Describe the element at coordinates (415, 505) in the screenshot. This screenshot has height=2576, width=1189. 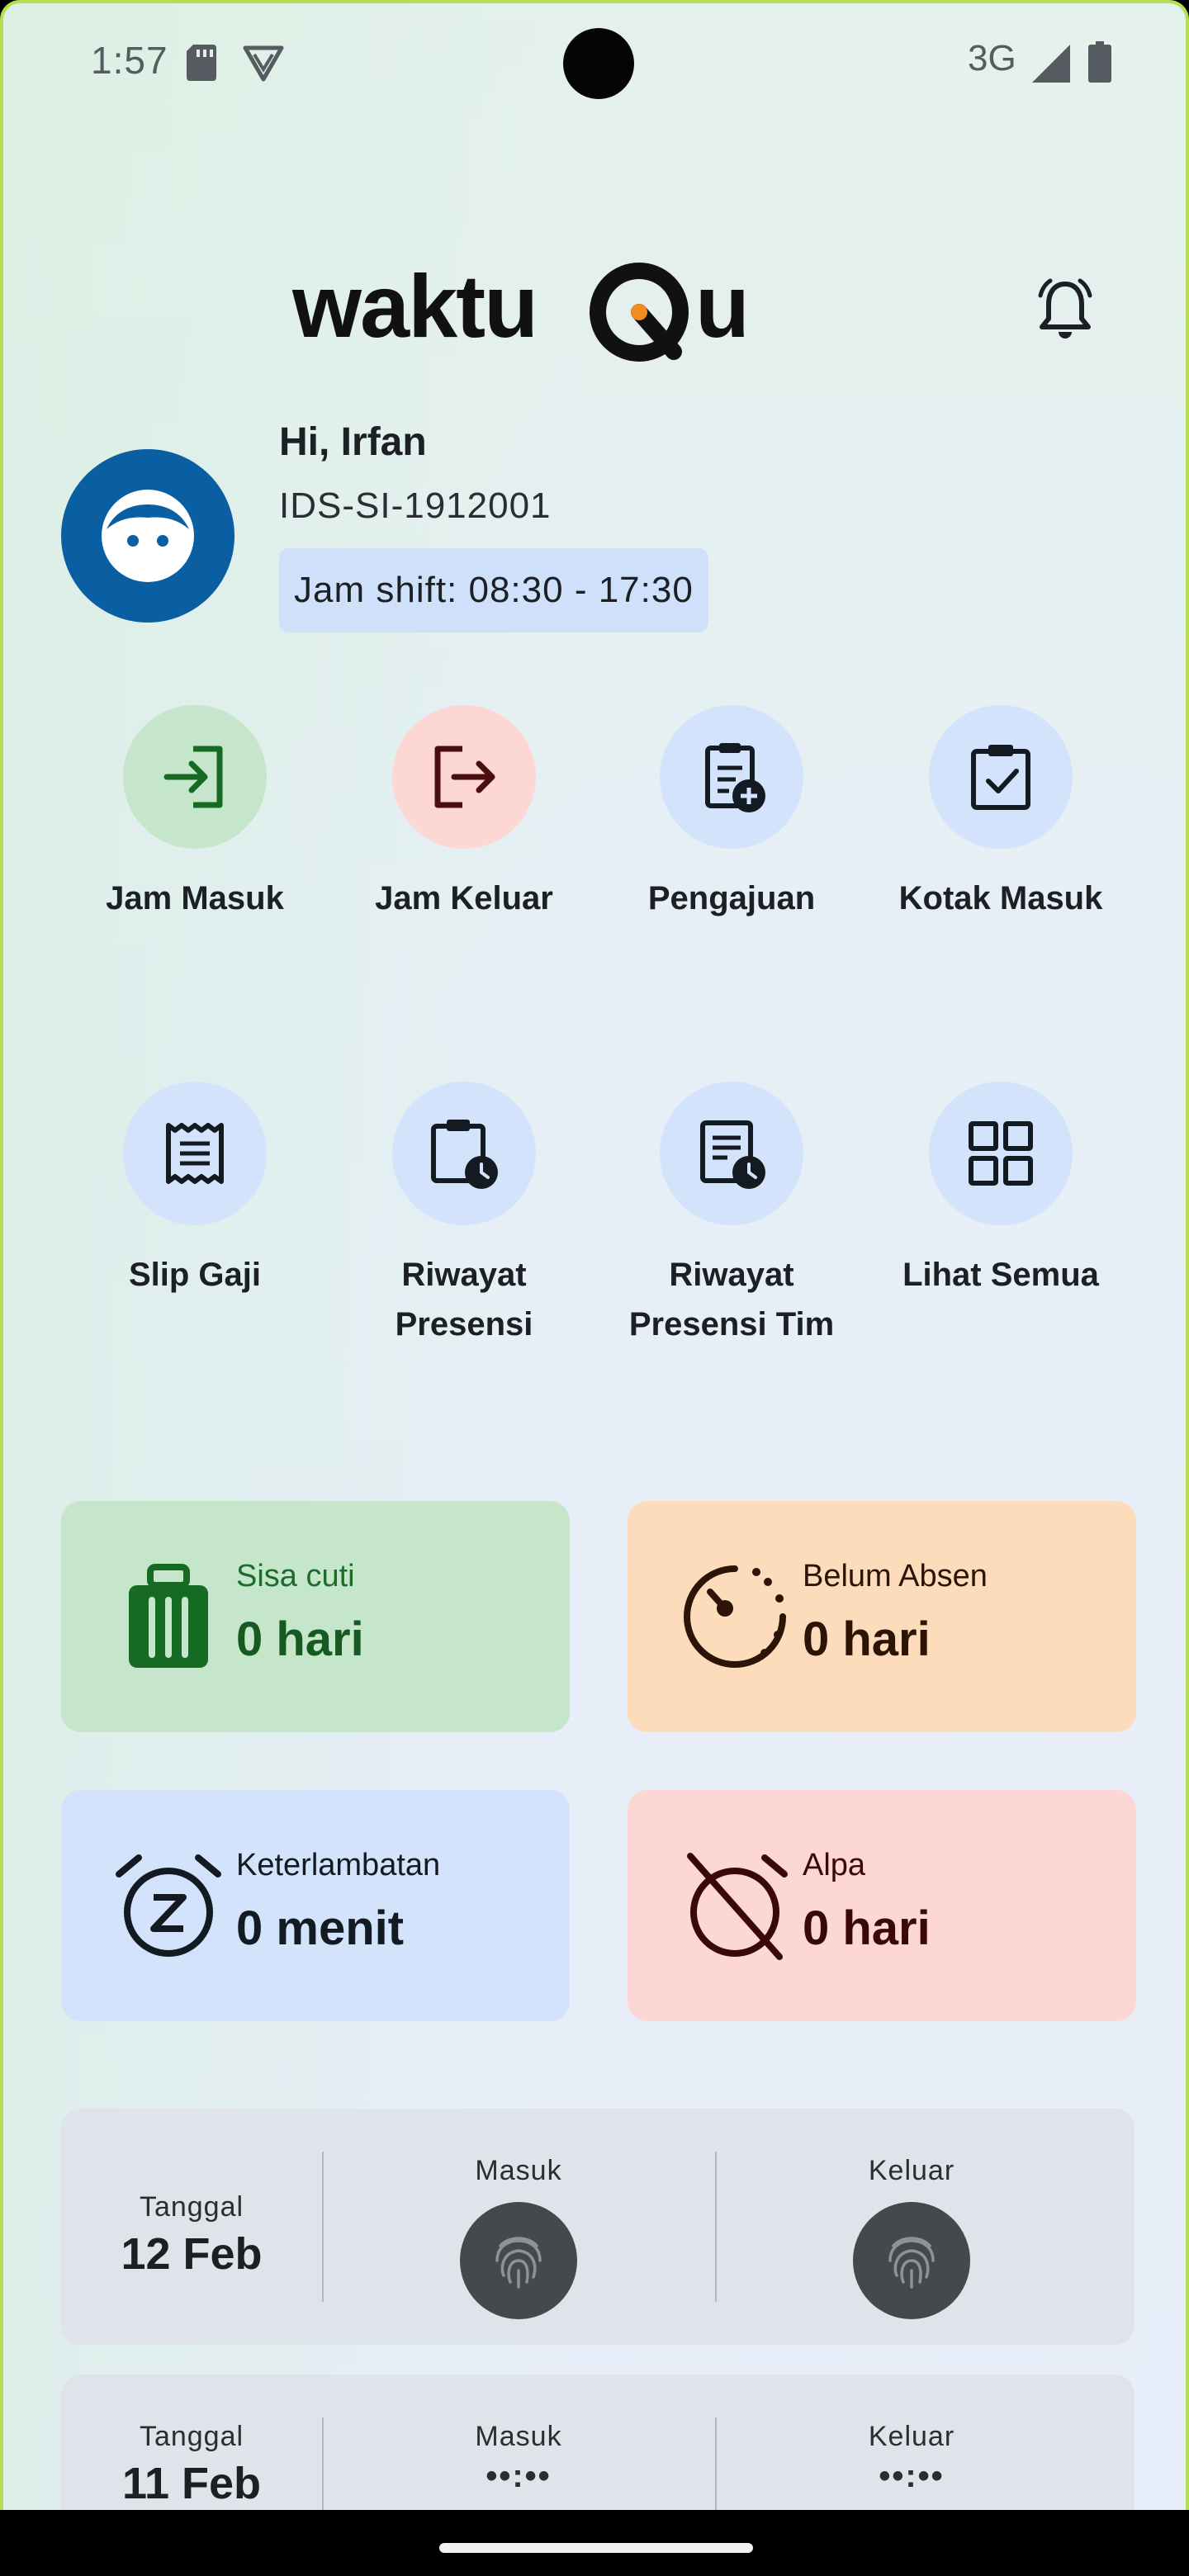
I see `employee-id: IDS-SI-1912001` at that location.